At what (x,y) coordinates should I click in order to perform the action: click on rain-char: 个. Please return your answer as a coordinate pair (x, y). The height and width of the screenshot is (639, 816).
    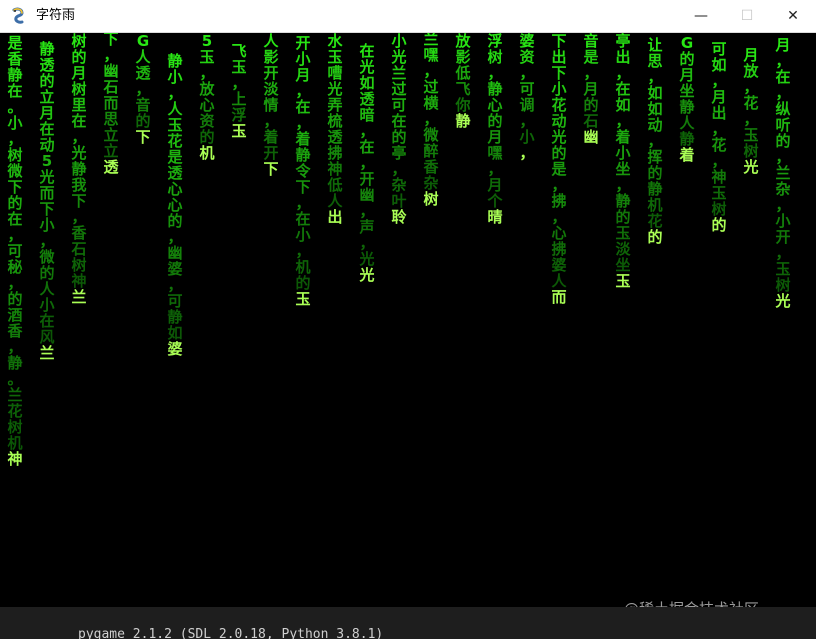
    Looking at the image, I should click on (495, 201).